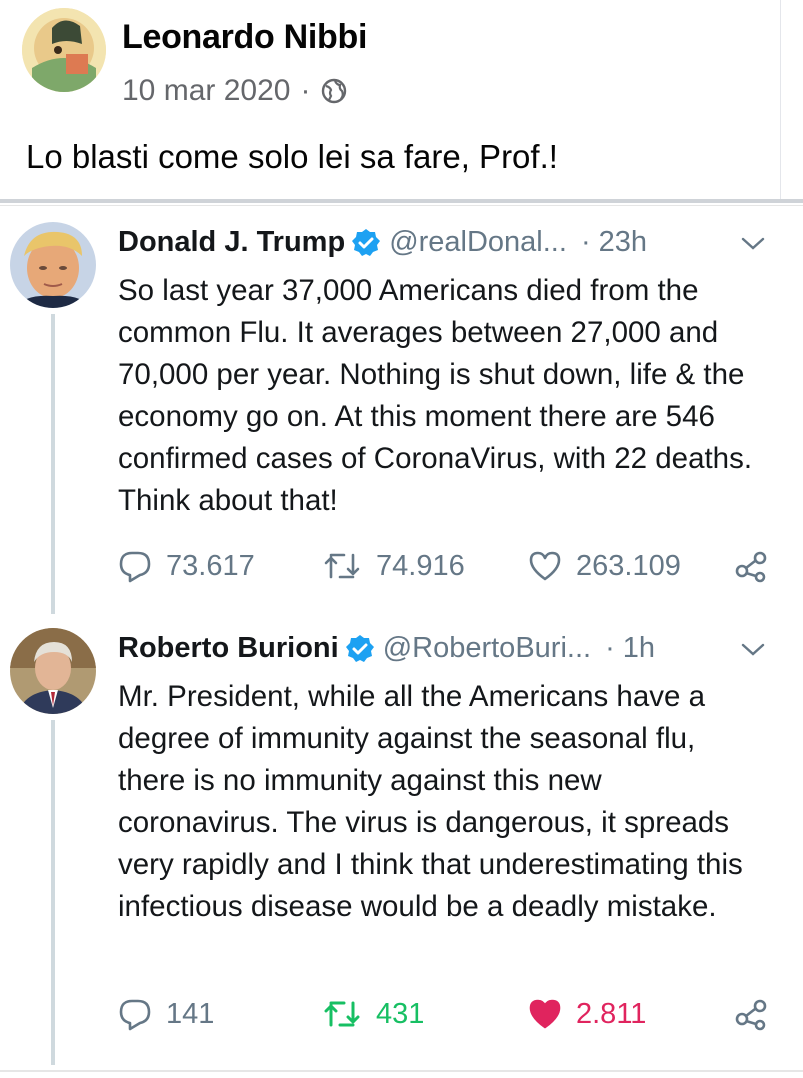  Describe the element at coordinates (382, 242) in the screenshot. I see `tweet-header: Donald J. Trump @realDonal... · 23h` at that location.